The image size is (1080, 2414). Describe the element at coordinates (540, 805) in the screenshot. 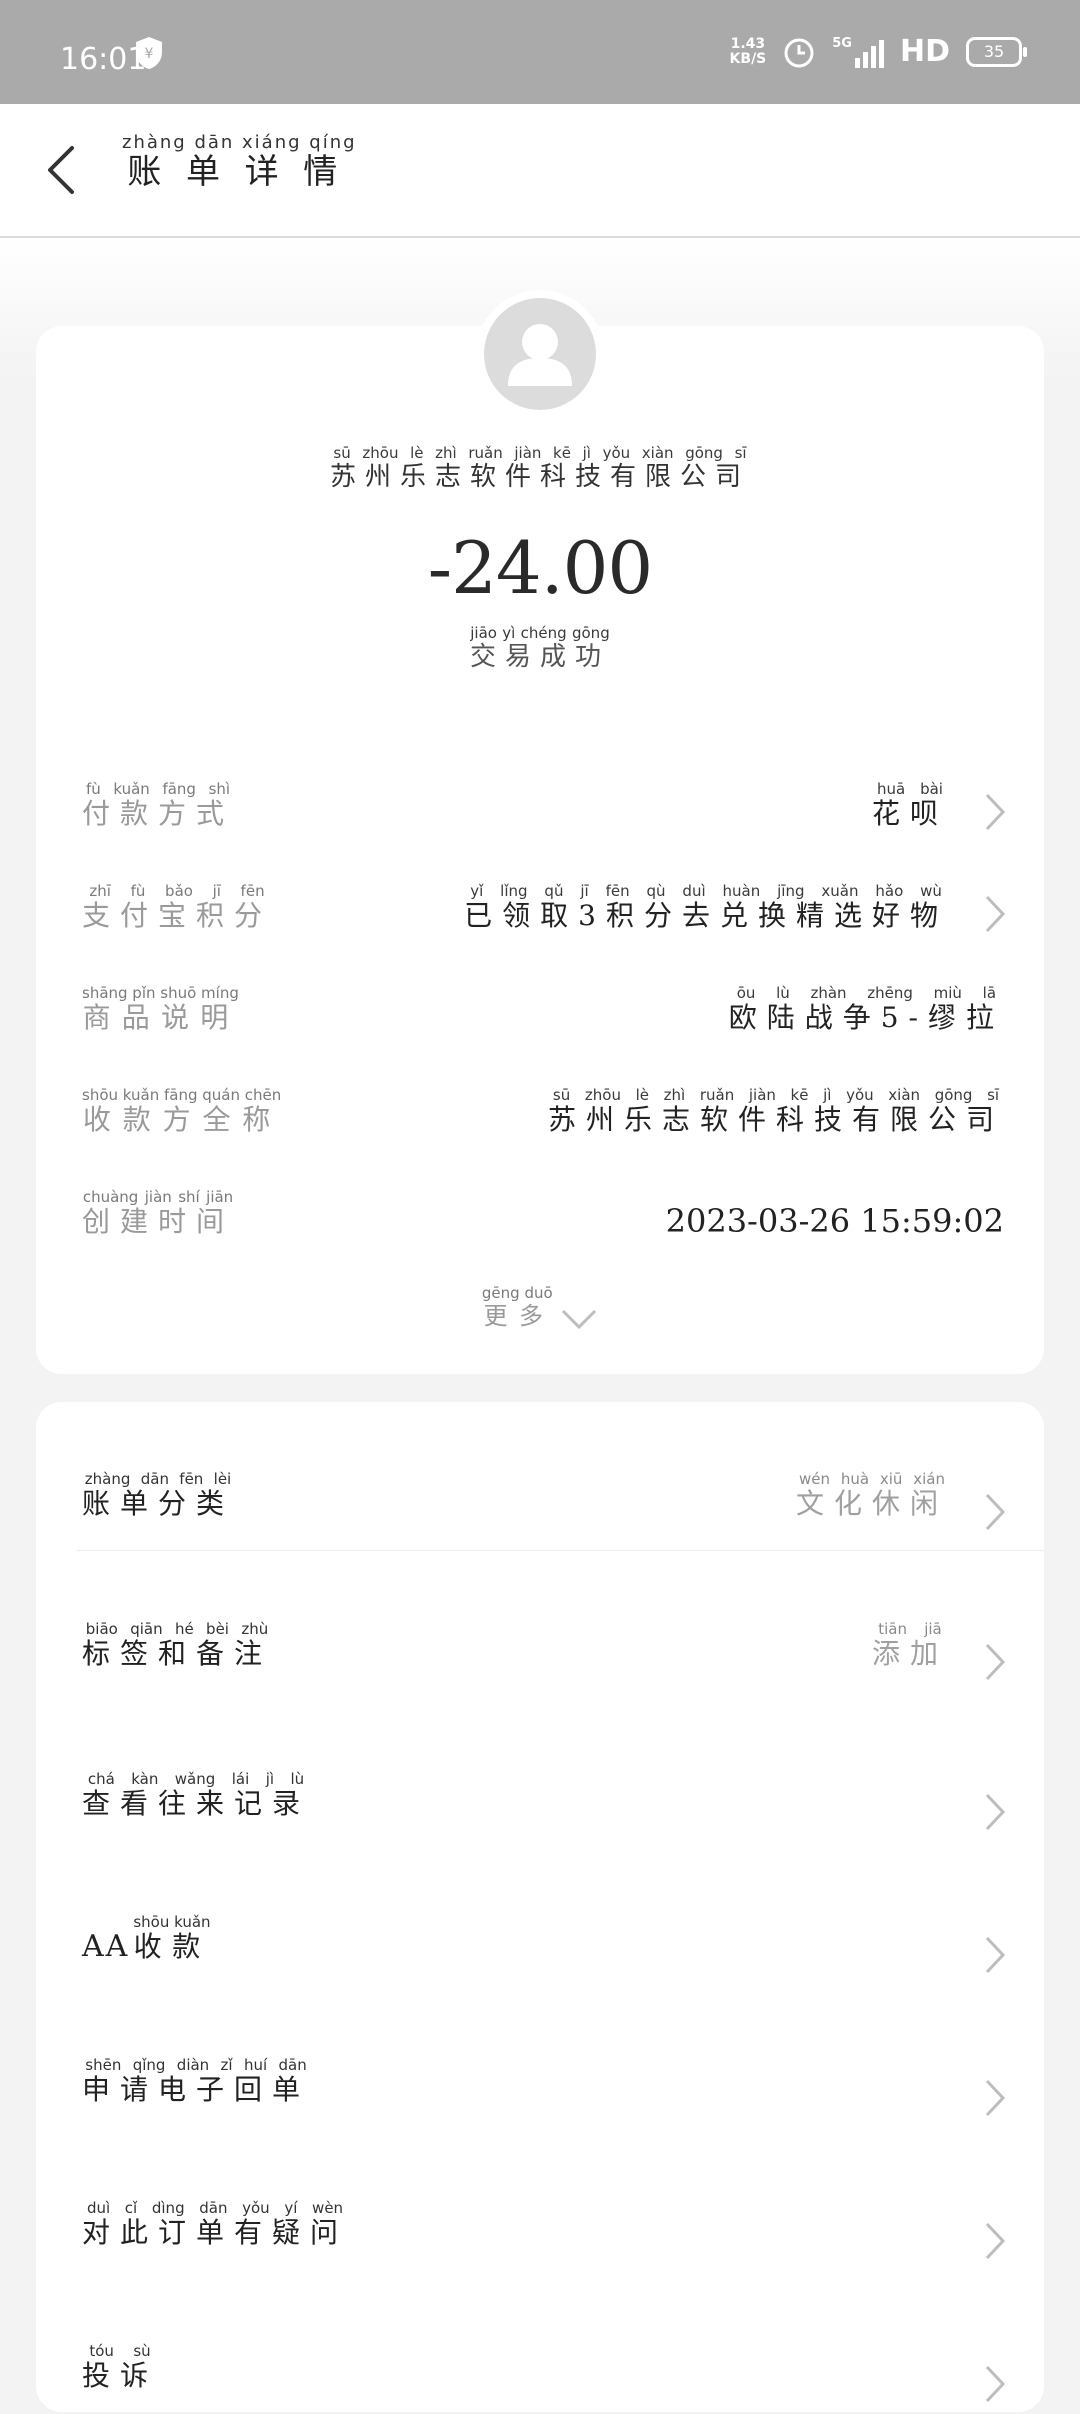

I see `payment-method-row: 付款方式fù kuǎn fāng shì 花呗huā bài` at that location.